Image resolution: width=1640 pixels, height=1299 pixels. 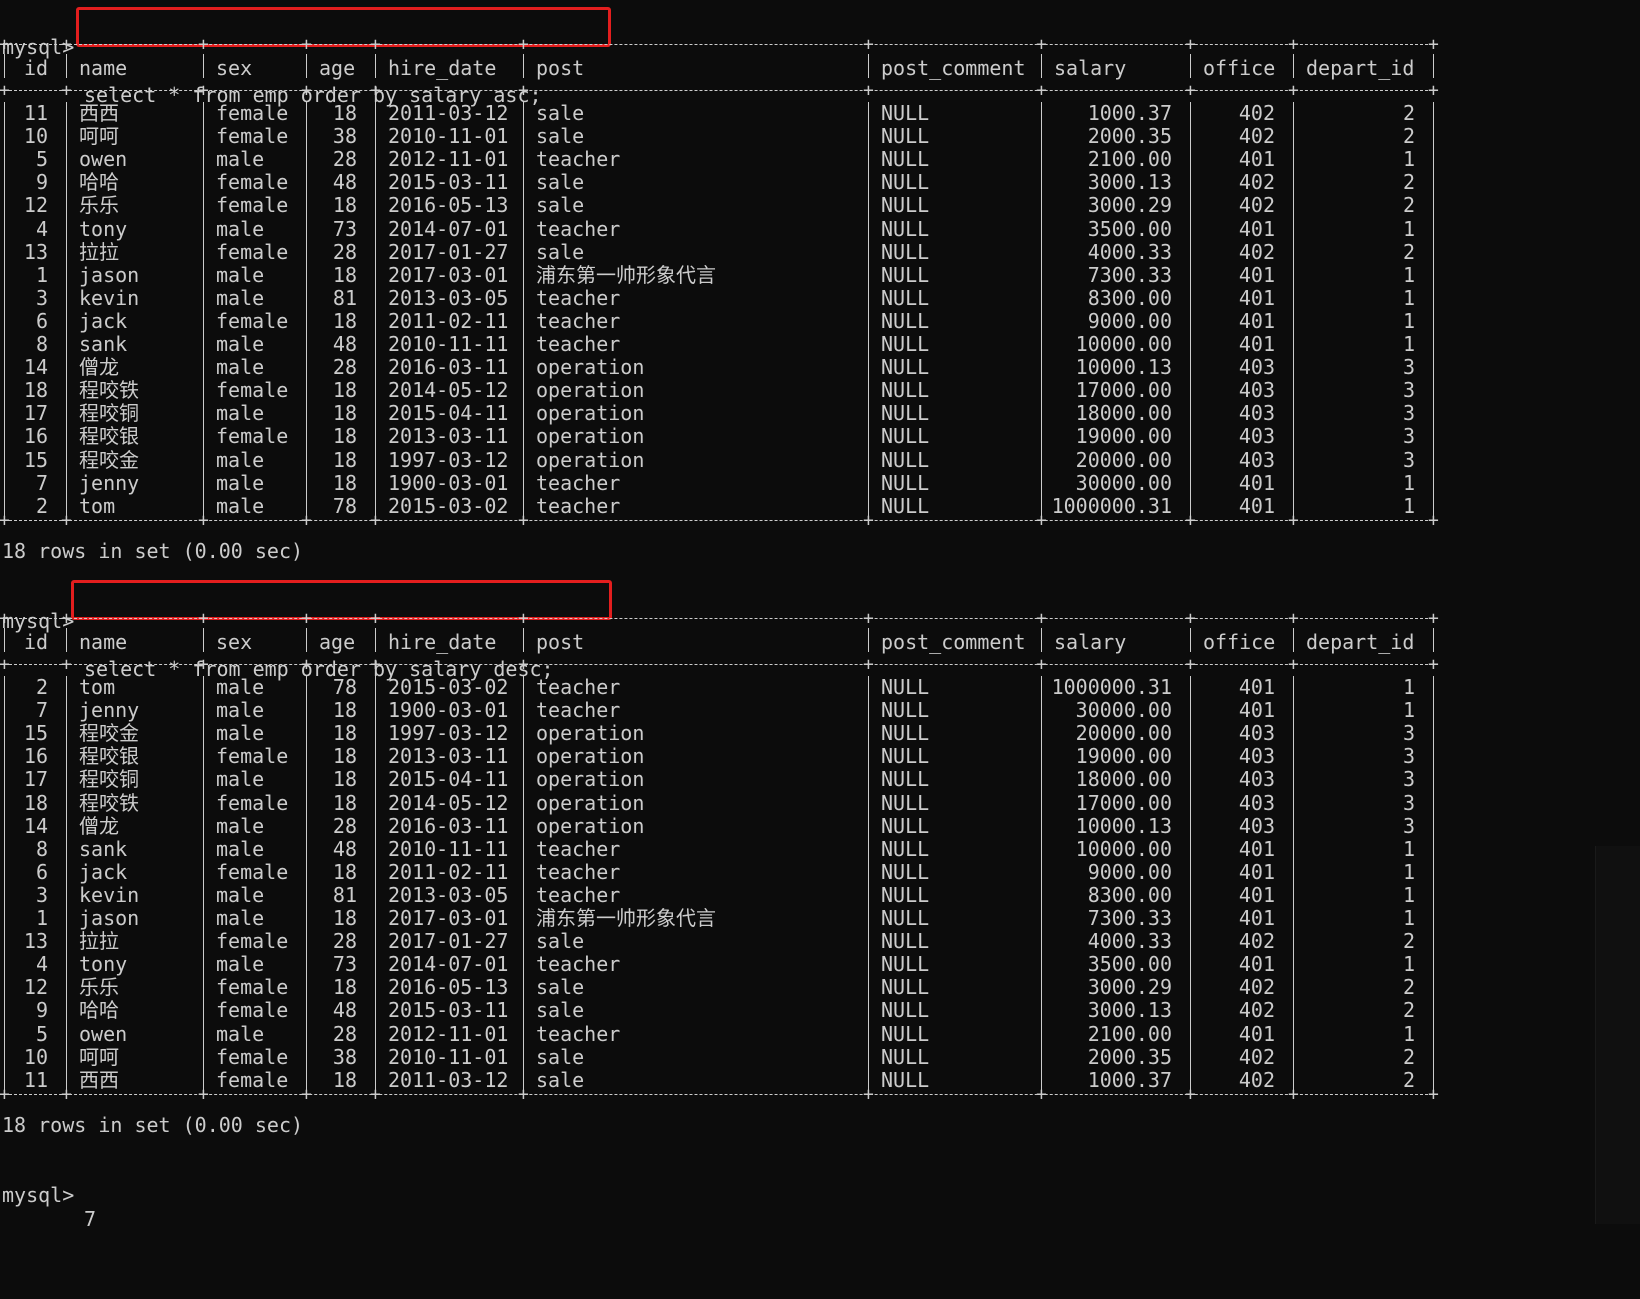 I want to click on table-cell-name: 西西, so click(x=99, y=113).